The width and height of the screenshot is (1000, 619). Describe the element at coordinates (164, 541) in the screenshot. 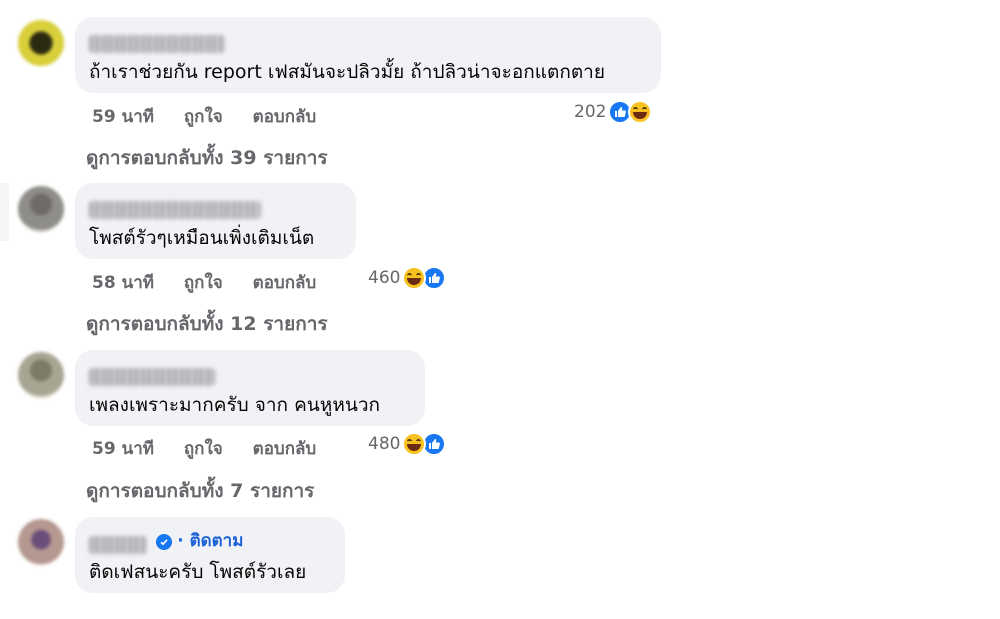

I see `verified-badge-icon` at that location.